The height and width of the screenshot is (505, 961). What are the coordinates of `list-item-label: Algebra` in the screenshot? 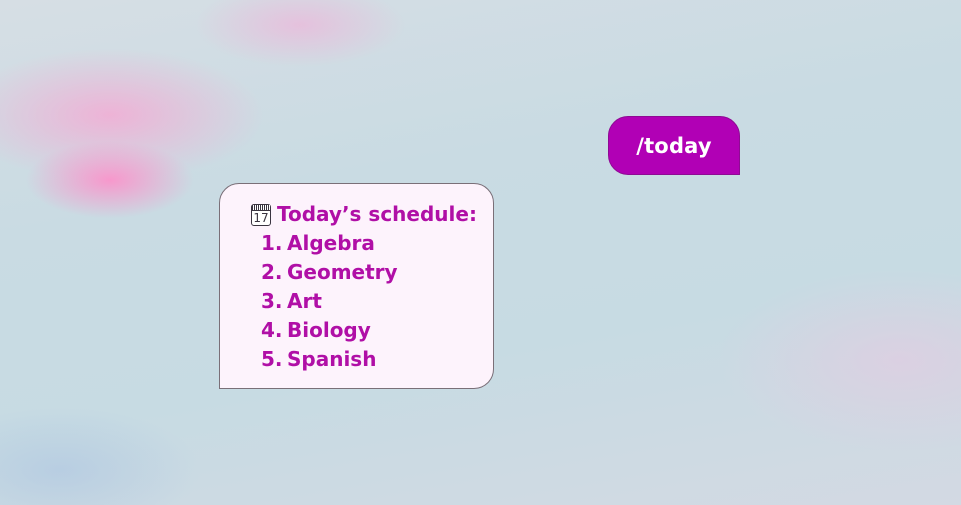 It's located at (331, 243).